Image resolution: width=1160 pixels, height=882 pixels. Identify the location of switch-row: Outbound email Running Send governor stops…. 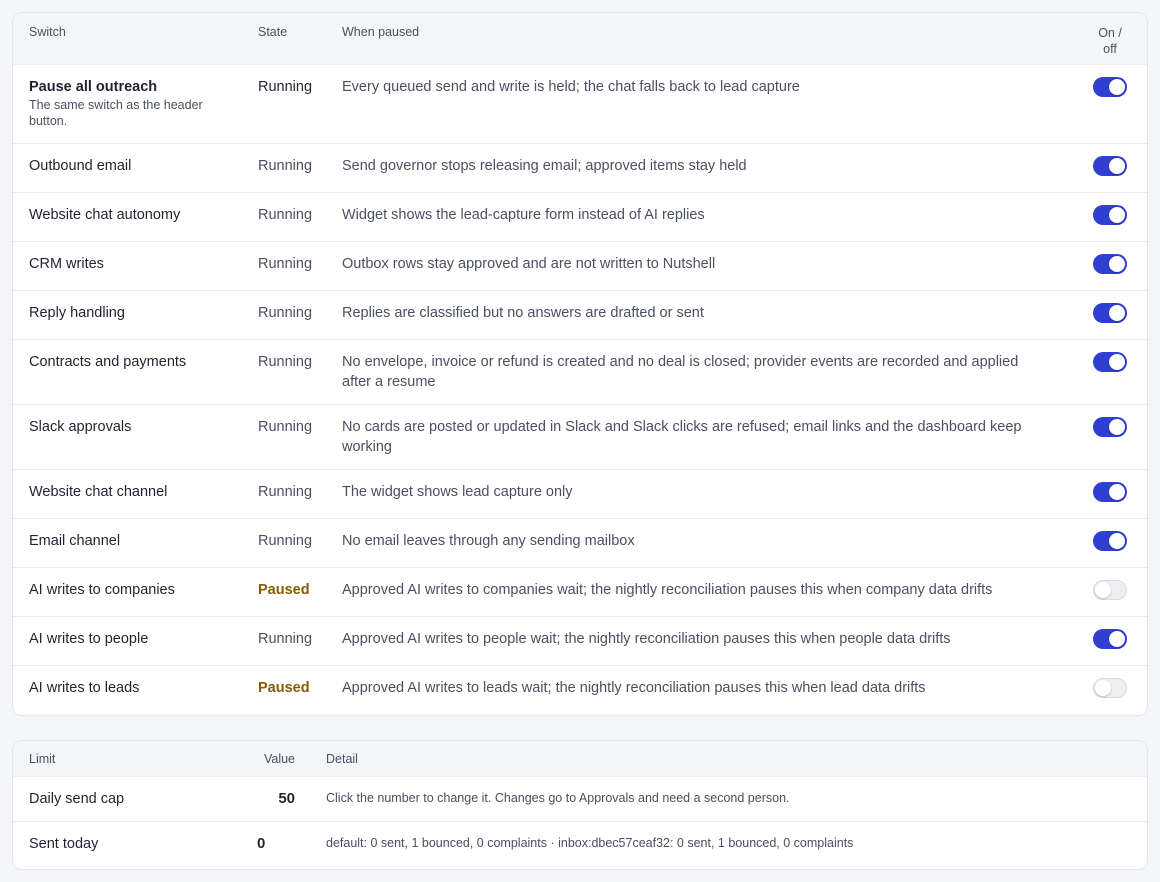
(580, 168).